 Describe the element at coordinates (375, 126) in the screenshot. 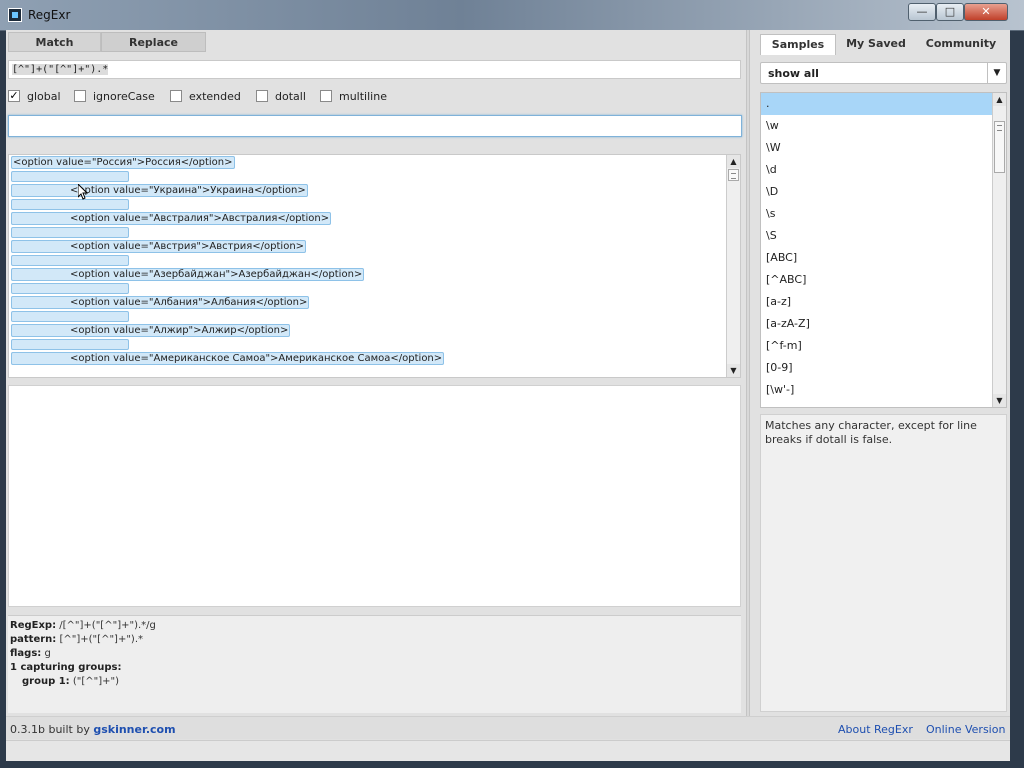

I see `replace-input` at that location.